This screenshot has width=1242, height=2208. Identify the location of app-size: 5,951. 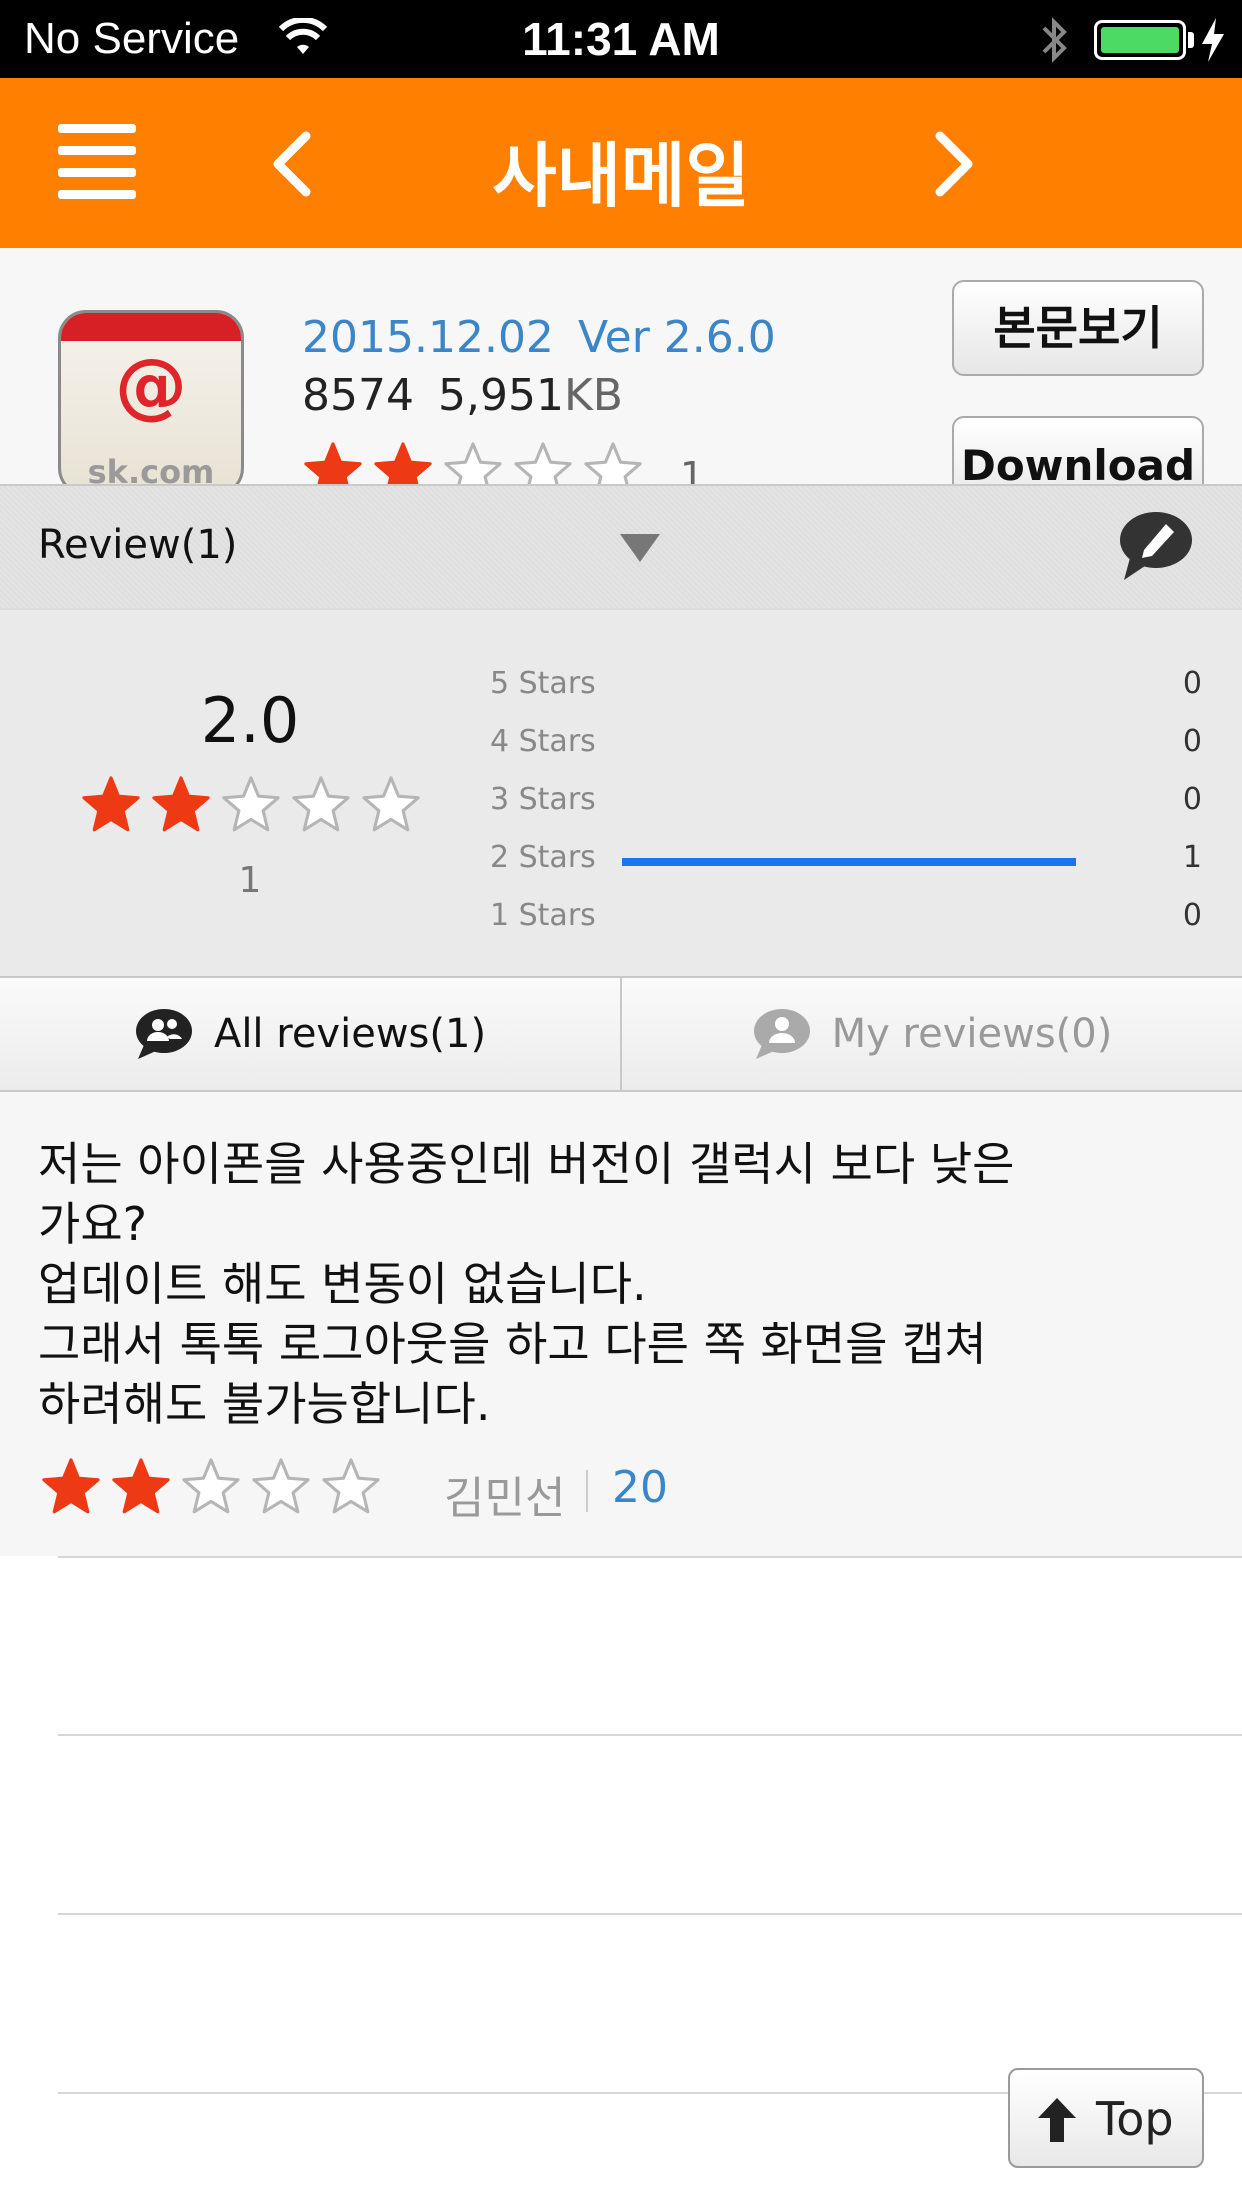
(500, 395).